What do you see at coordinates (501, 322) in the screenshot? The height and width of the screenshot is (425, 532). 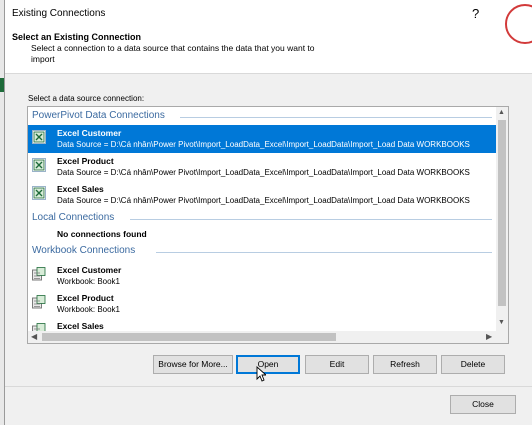 I see `scroll-down-arrow-icon: ▼` at bounding box center [501, 322].